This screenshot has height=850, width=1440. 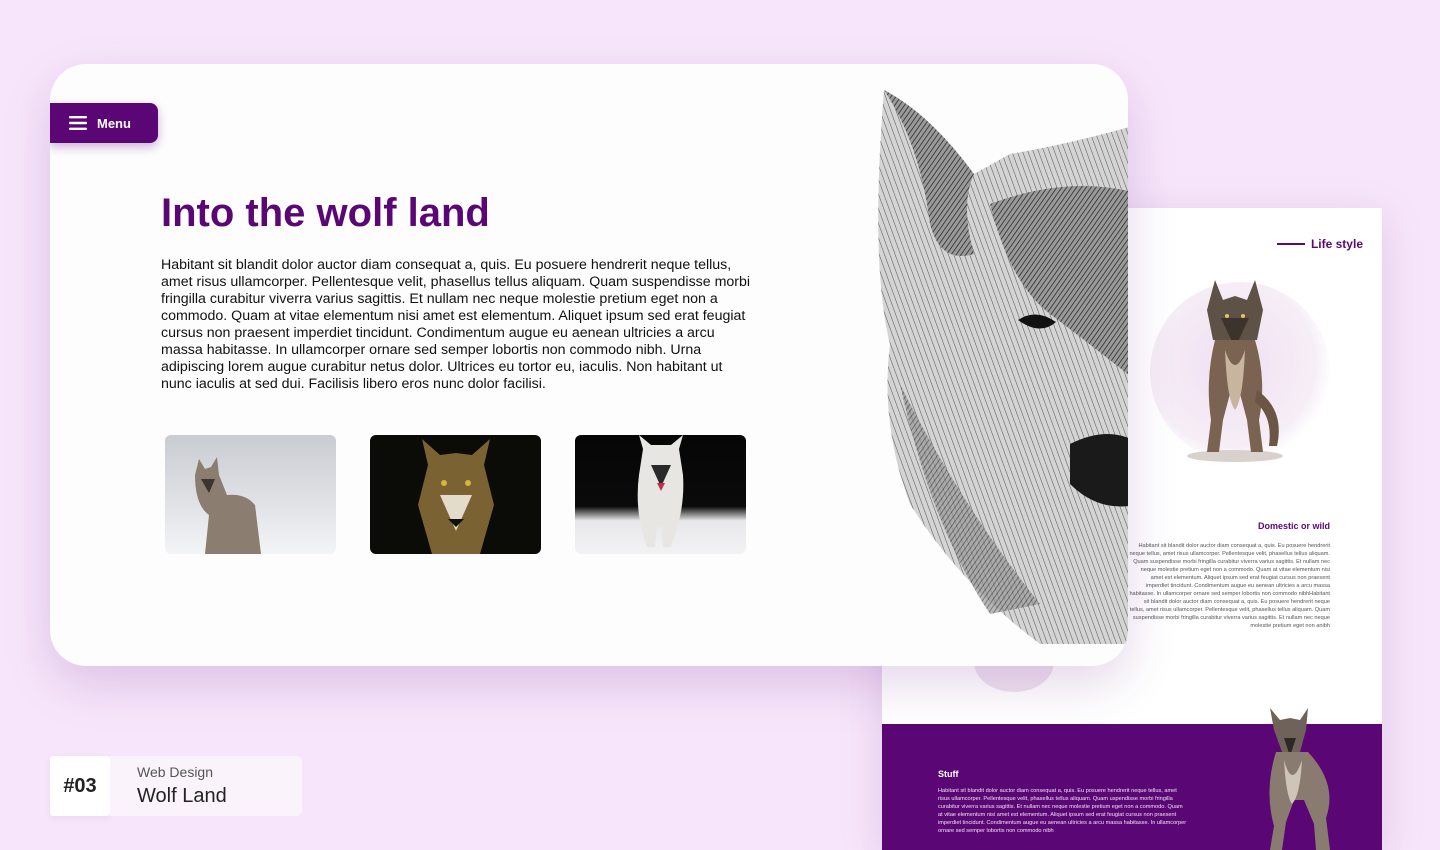 I want to click on wolf-sketch-illustration, so click(x=1003, y=367).